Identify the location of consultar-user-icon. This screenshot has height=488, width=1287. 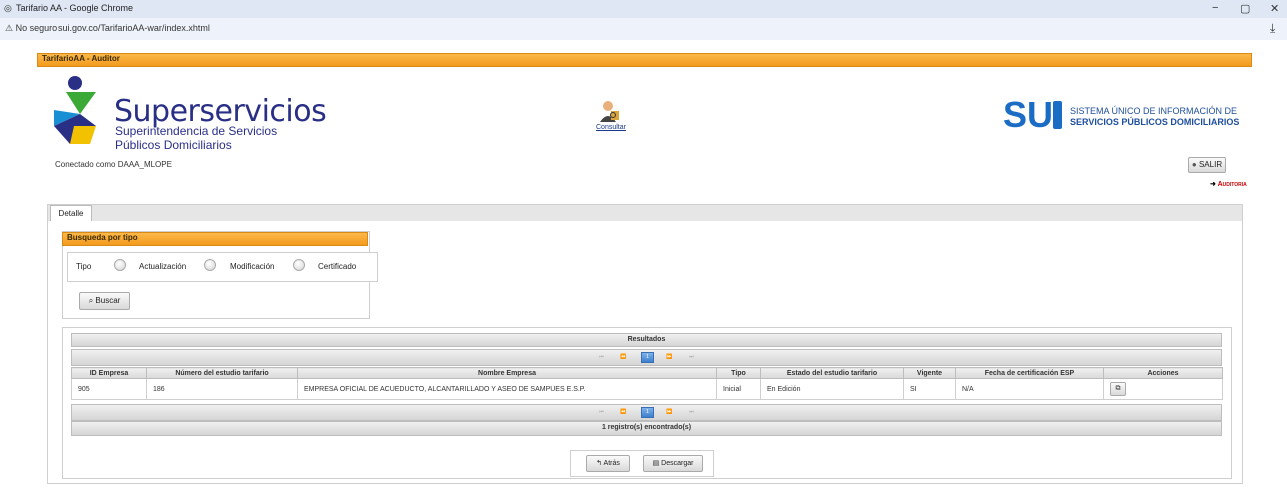
(609, 111).